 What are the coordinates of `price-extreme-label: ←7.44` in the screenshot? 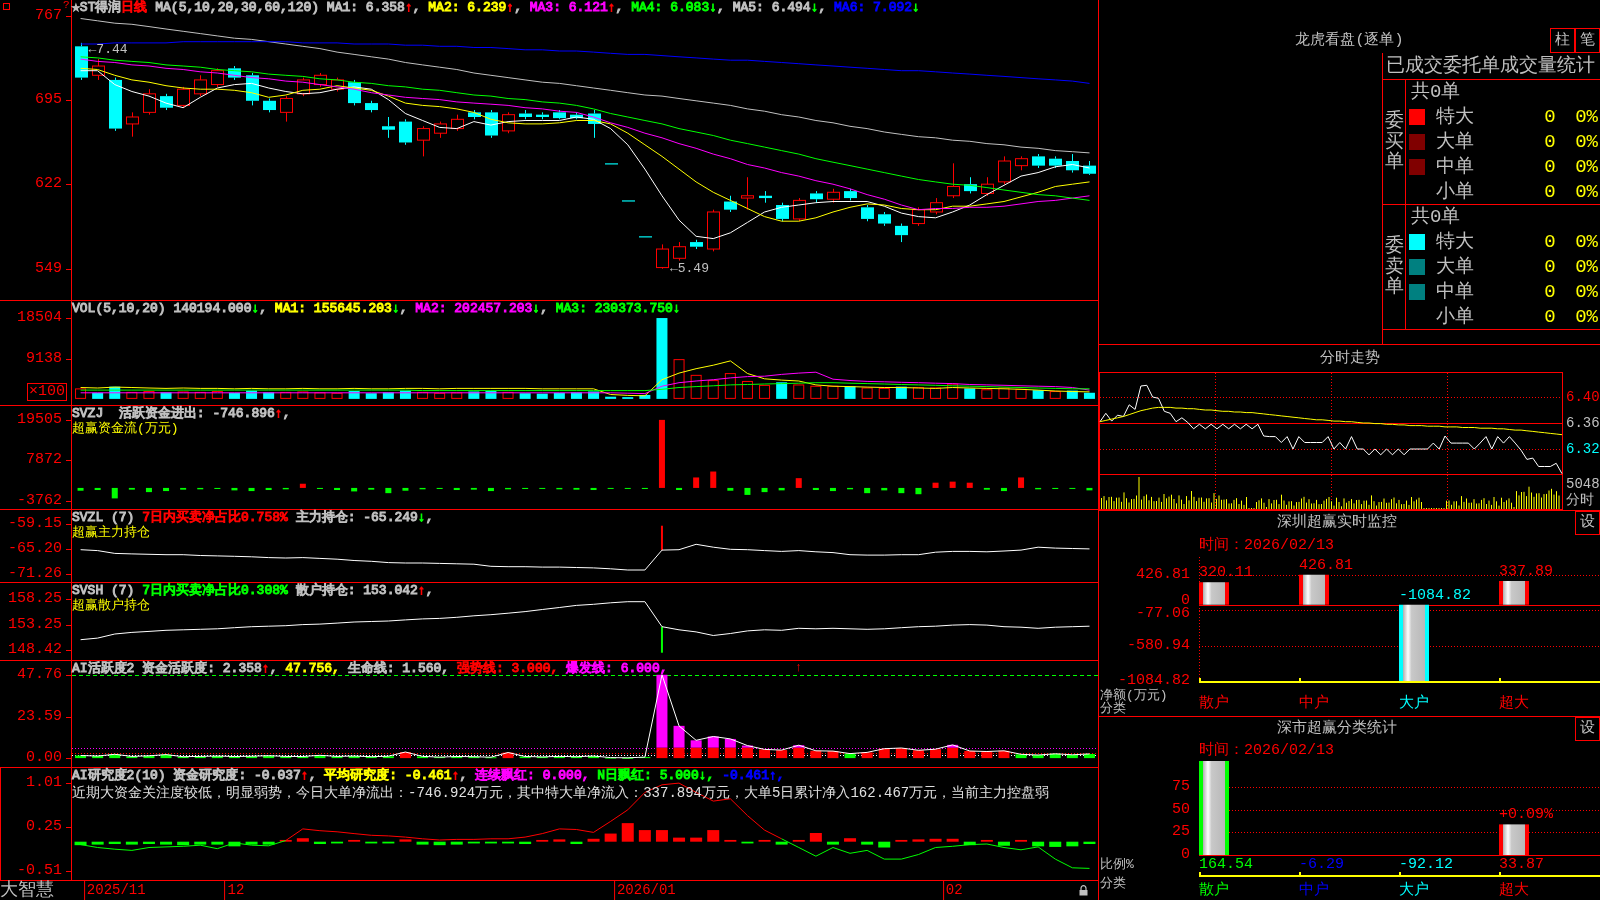 It's located at (108, 49).